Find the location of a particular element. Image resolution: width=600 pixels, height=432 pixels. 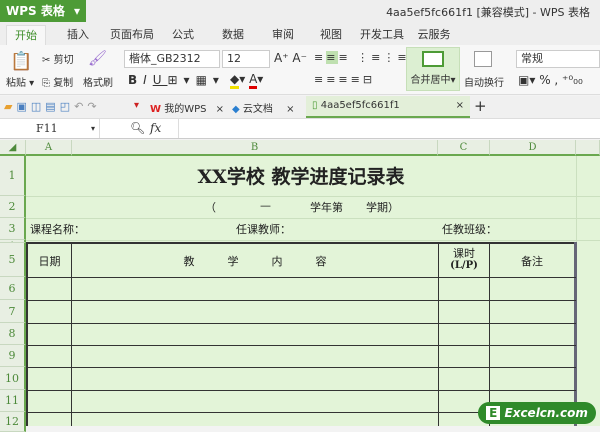

number-format-select: 常规 is located at coordinates (558, 59).